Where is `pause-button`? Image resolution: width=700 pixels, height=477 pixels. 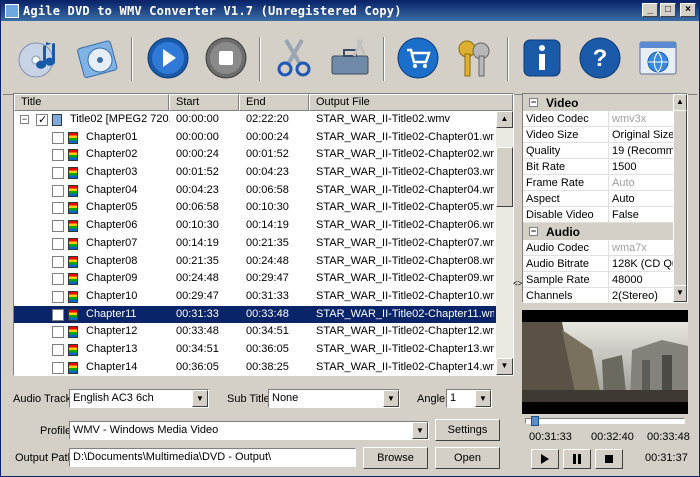
pause-button is located at coordinates (577, 459).